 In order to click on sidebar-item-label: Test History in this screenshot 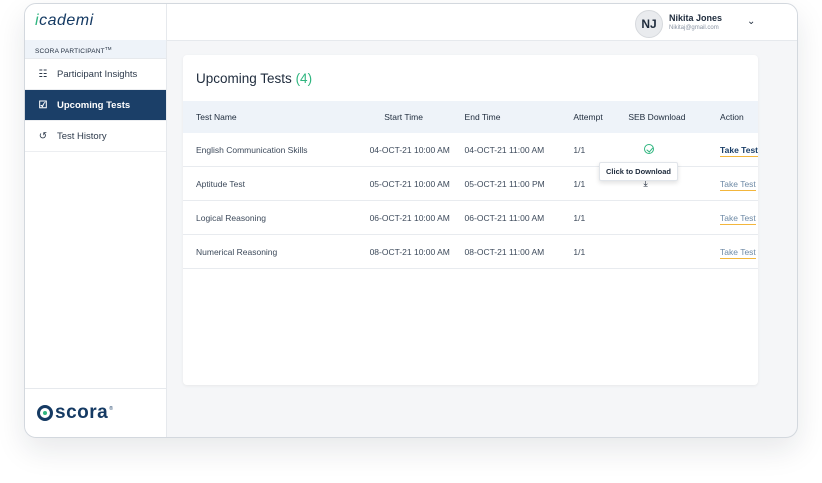, I will do `click(82, 136)`.